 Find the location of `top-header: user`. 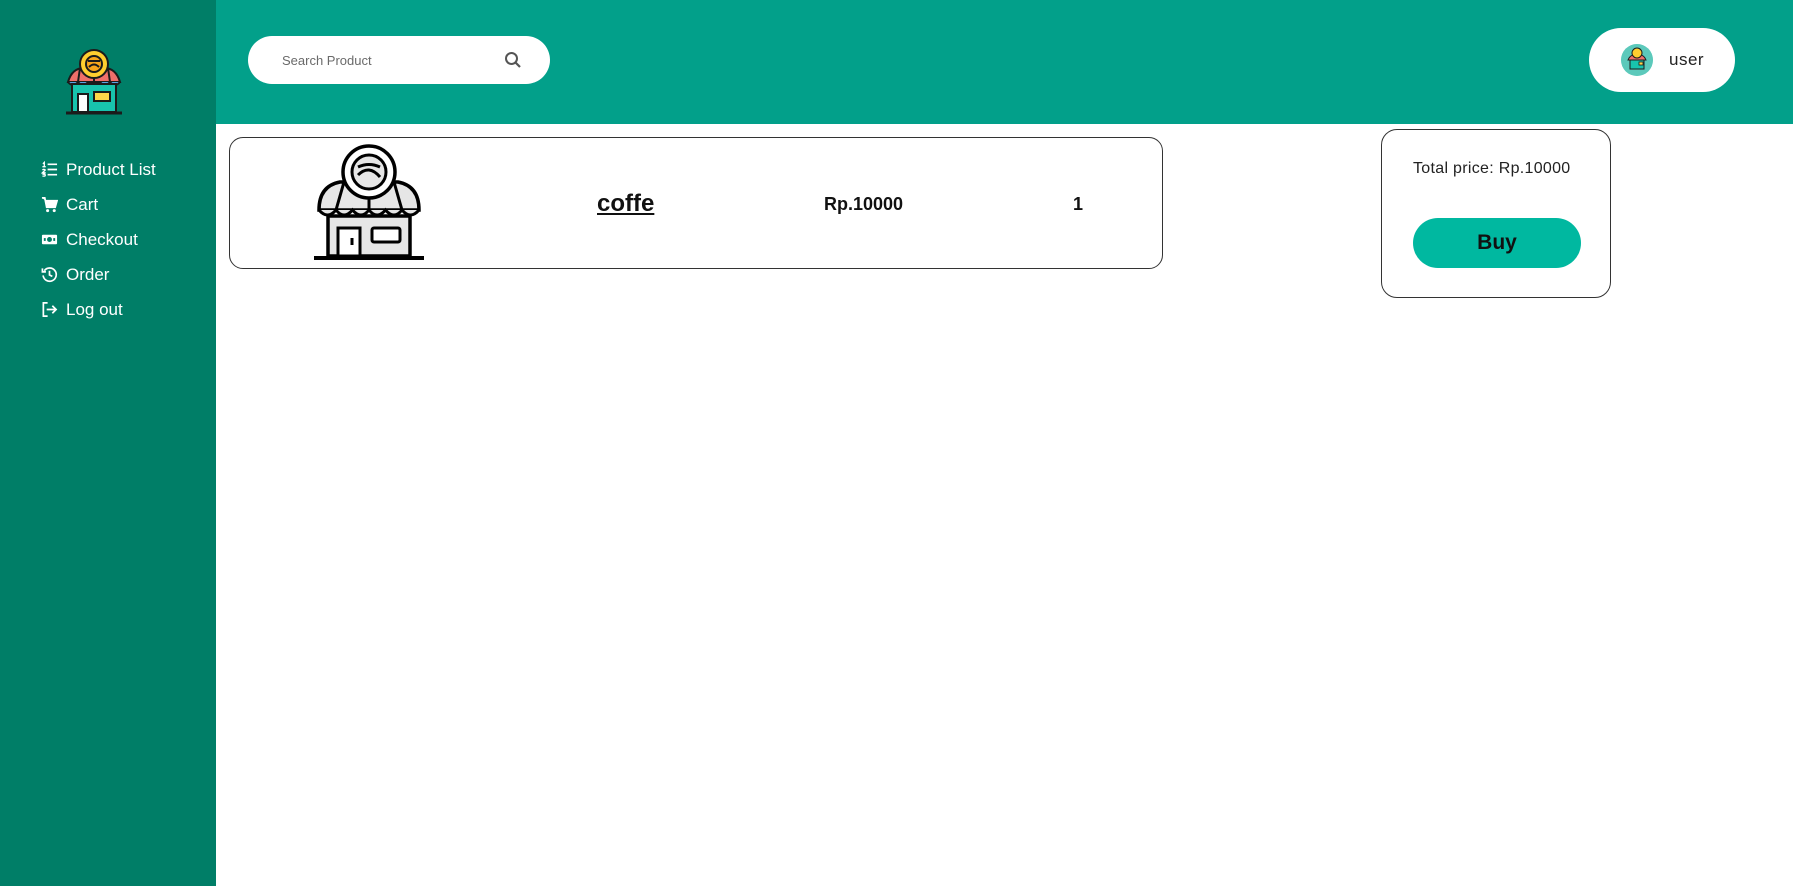

top-header: user is located at coordinates (1004, 62).